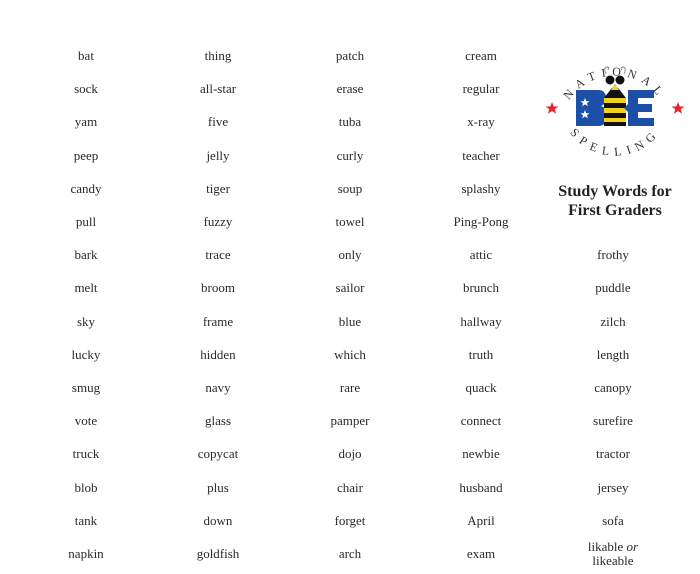  I want to click on word-item: tuba, so click(350, 122).